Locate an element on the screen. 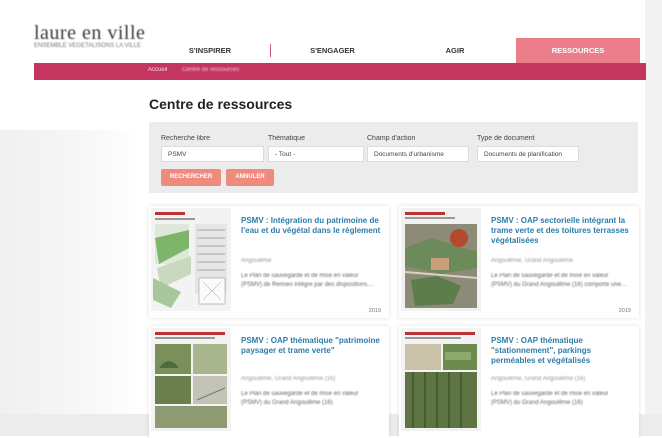  breadcrumb-bar: Accueil Centre de ressources is located at coordinates (340, 71).